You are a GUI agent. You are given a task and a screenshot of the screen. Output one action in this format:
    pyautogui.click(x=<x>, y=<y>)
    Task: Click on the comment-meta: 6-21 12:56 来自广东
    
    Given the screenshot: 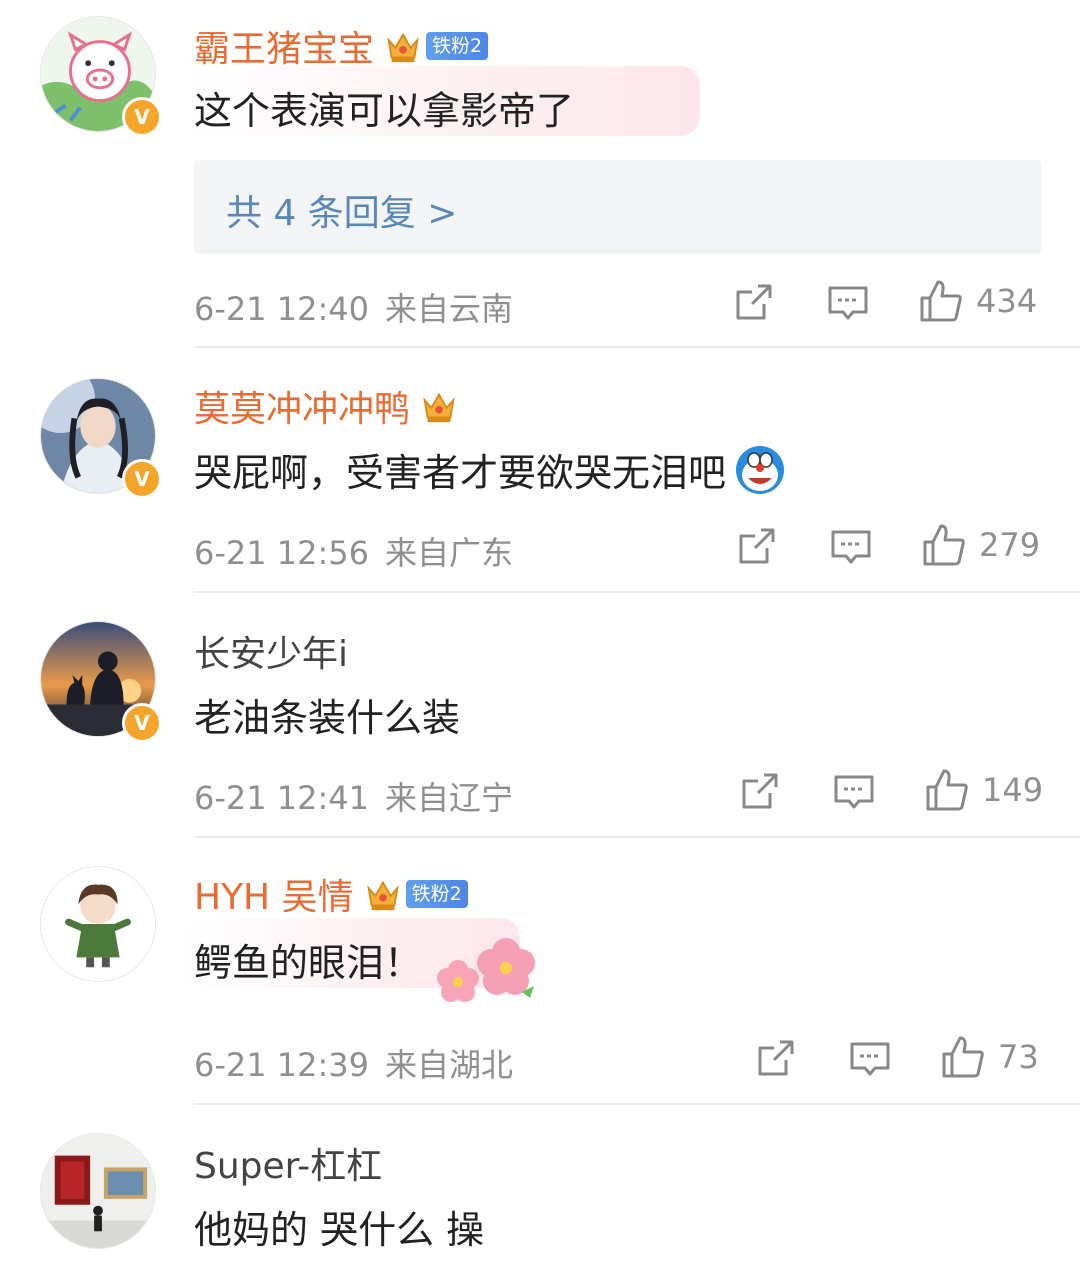 What is the action you would take?
    pyautogui.click(x=353, y=551)
    